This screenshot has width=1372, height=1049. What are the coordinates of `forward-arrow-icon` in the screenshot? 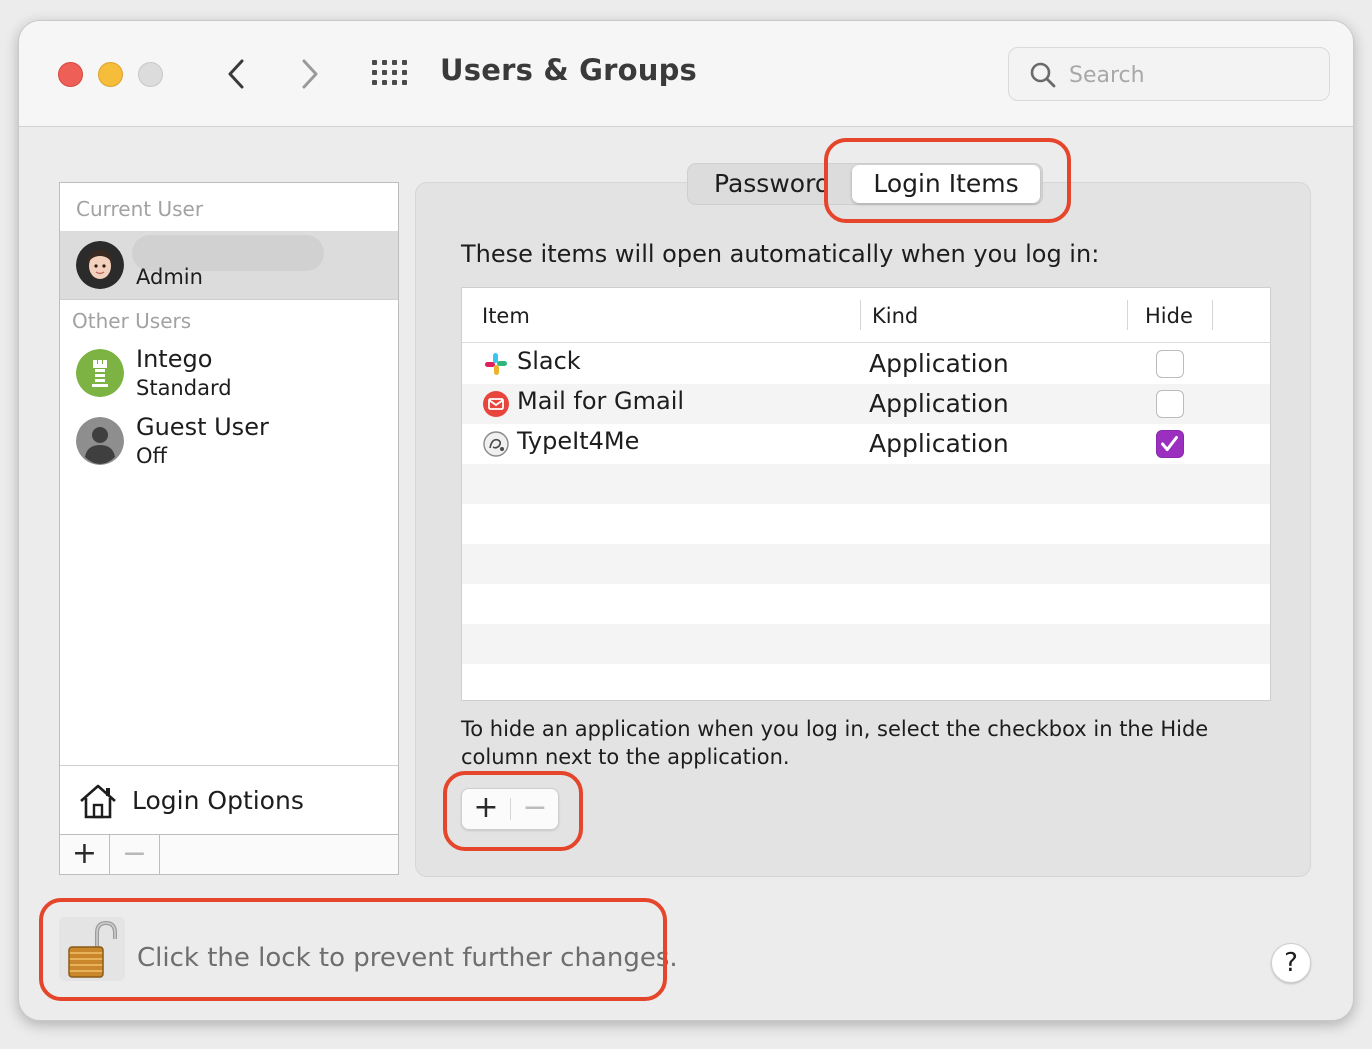 It's located at (310, 74).